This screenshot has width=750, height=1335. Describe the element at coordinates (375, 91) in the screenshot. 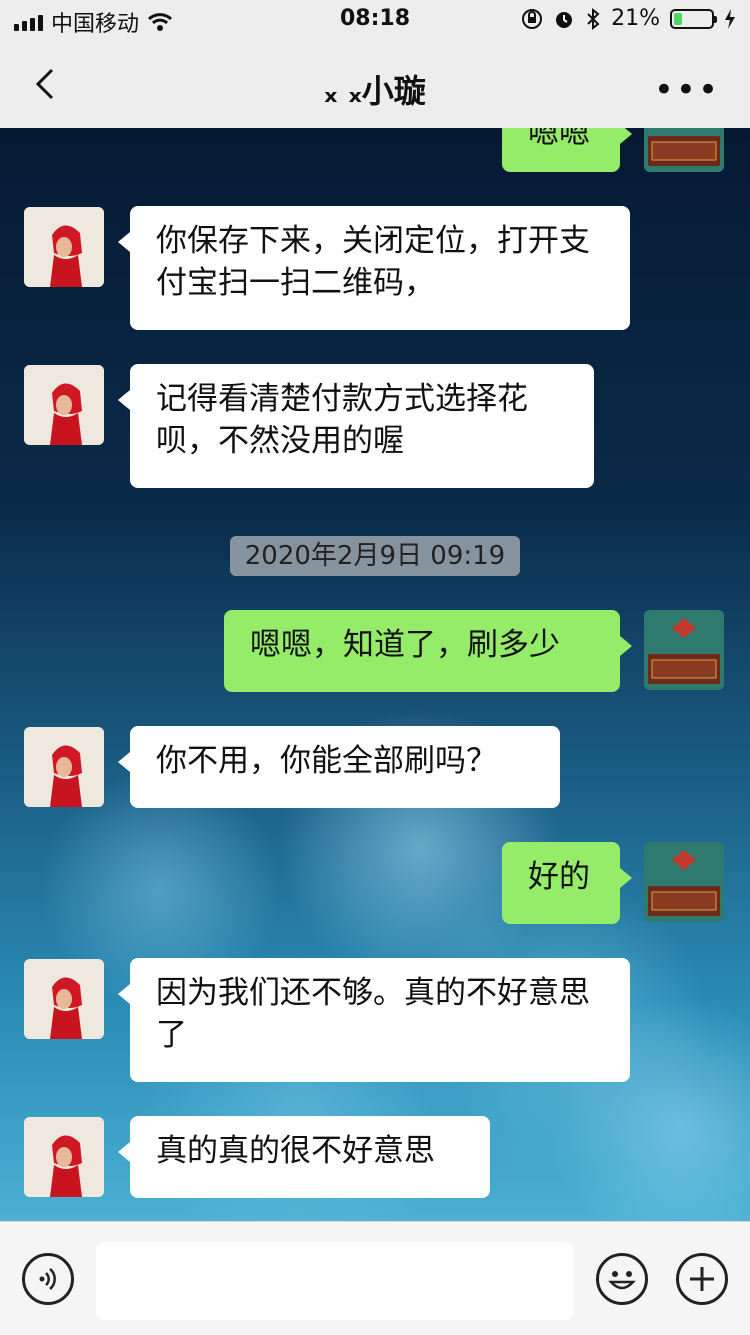

I see `chat-title: ₓ ₓ小璇` at that location.